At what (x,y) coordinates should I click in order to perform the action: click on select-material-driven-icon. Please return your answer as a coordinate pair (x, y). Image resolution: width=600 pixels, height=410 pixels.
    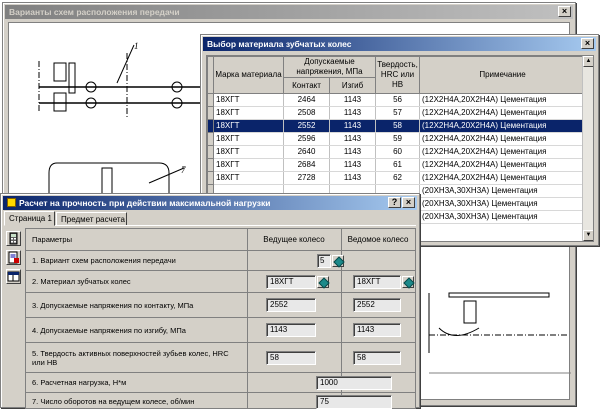
    Looking at the image, I should click on (408, 282).